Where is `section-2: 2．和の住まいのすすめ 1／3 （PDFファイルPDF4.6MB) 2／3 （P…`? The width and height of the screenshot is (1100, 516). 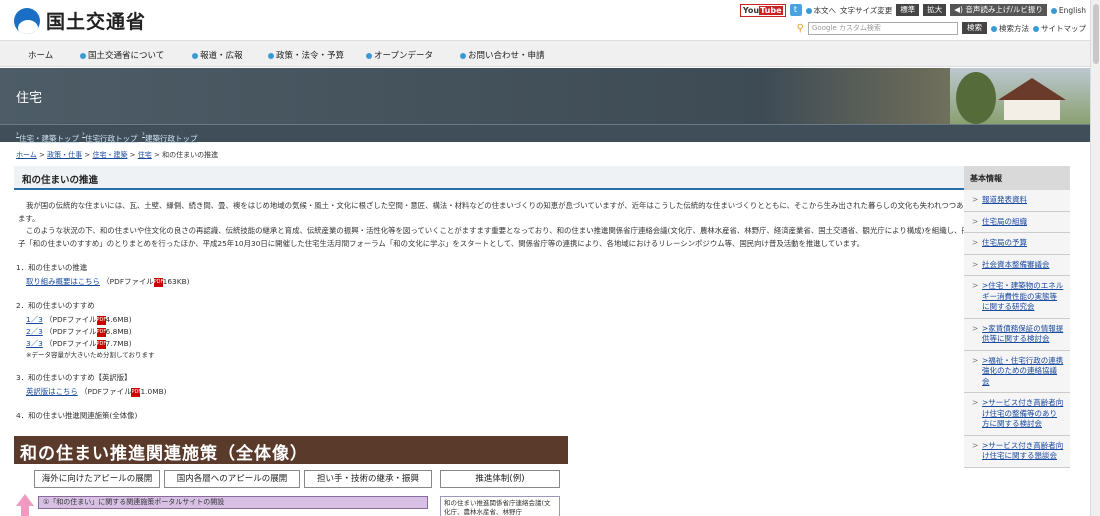
section-2: 2．和の住まいのすすめ 1／3 （PDFファイルPDF4.6MB) 2／3 （P… is located at coordinates (497, 330).